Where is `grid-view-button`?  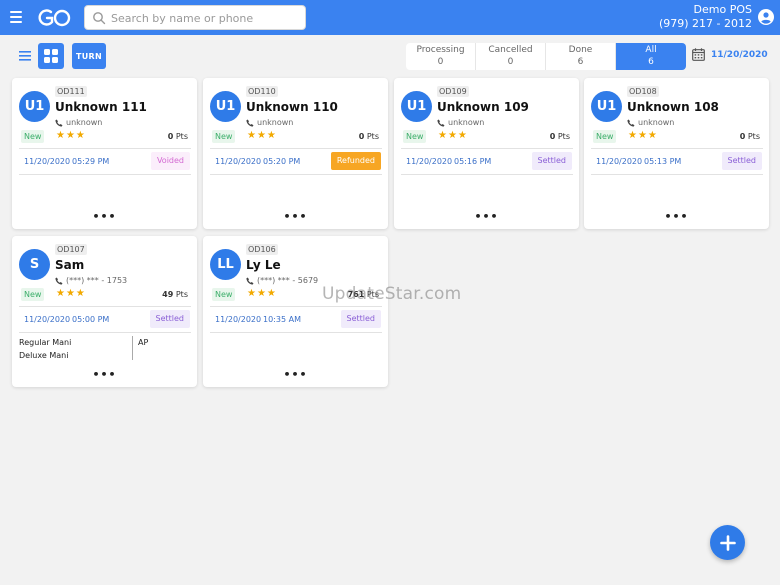 grid-view-button is located at coordinates (51, 56).